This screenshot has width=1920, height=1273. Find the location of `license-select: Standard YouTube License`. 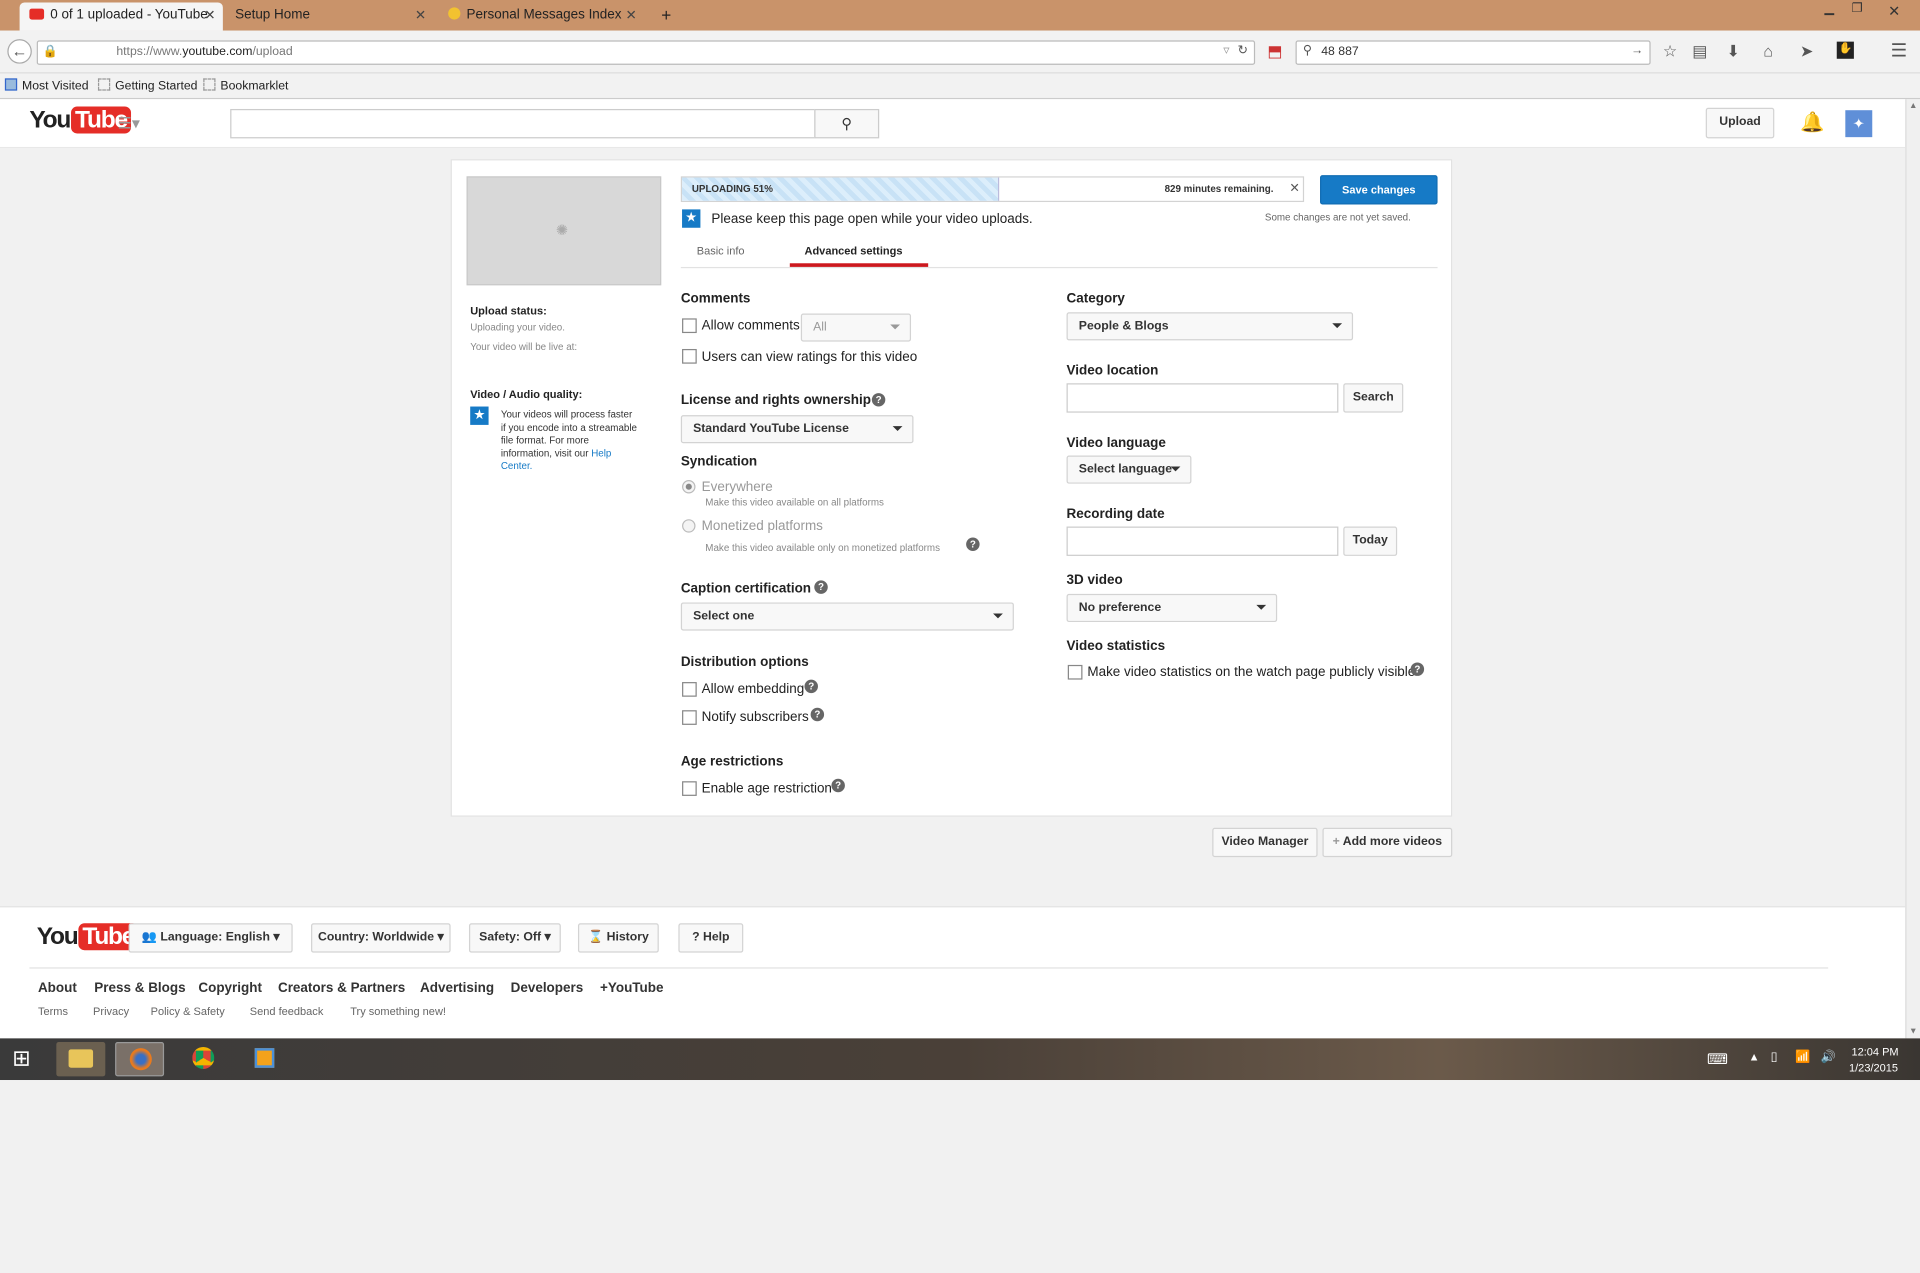

license-select: Standard YouTube License is located at coordinates (797, 429).